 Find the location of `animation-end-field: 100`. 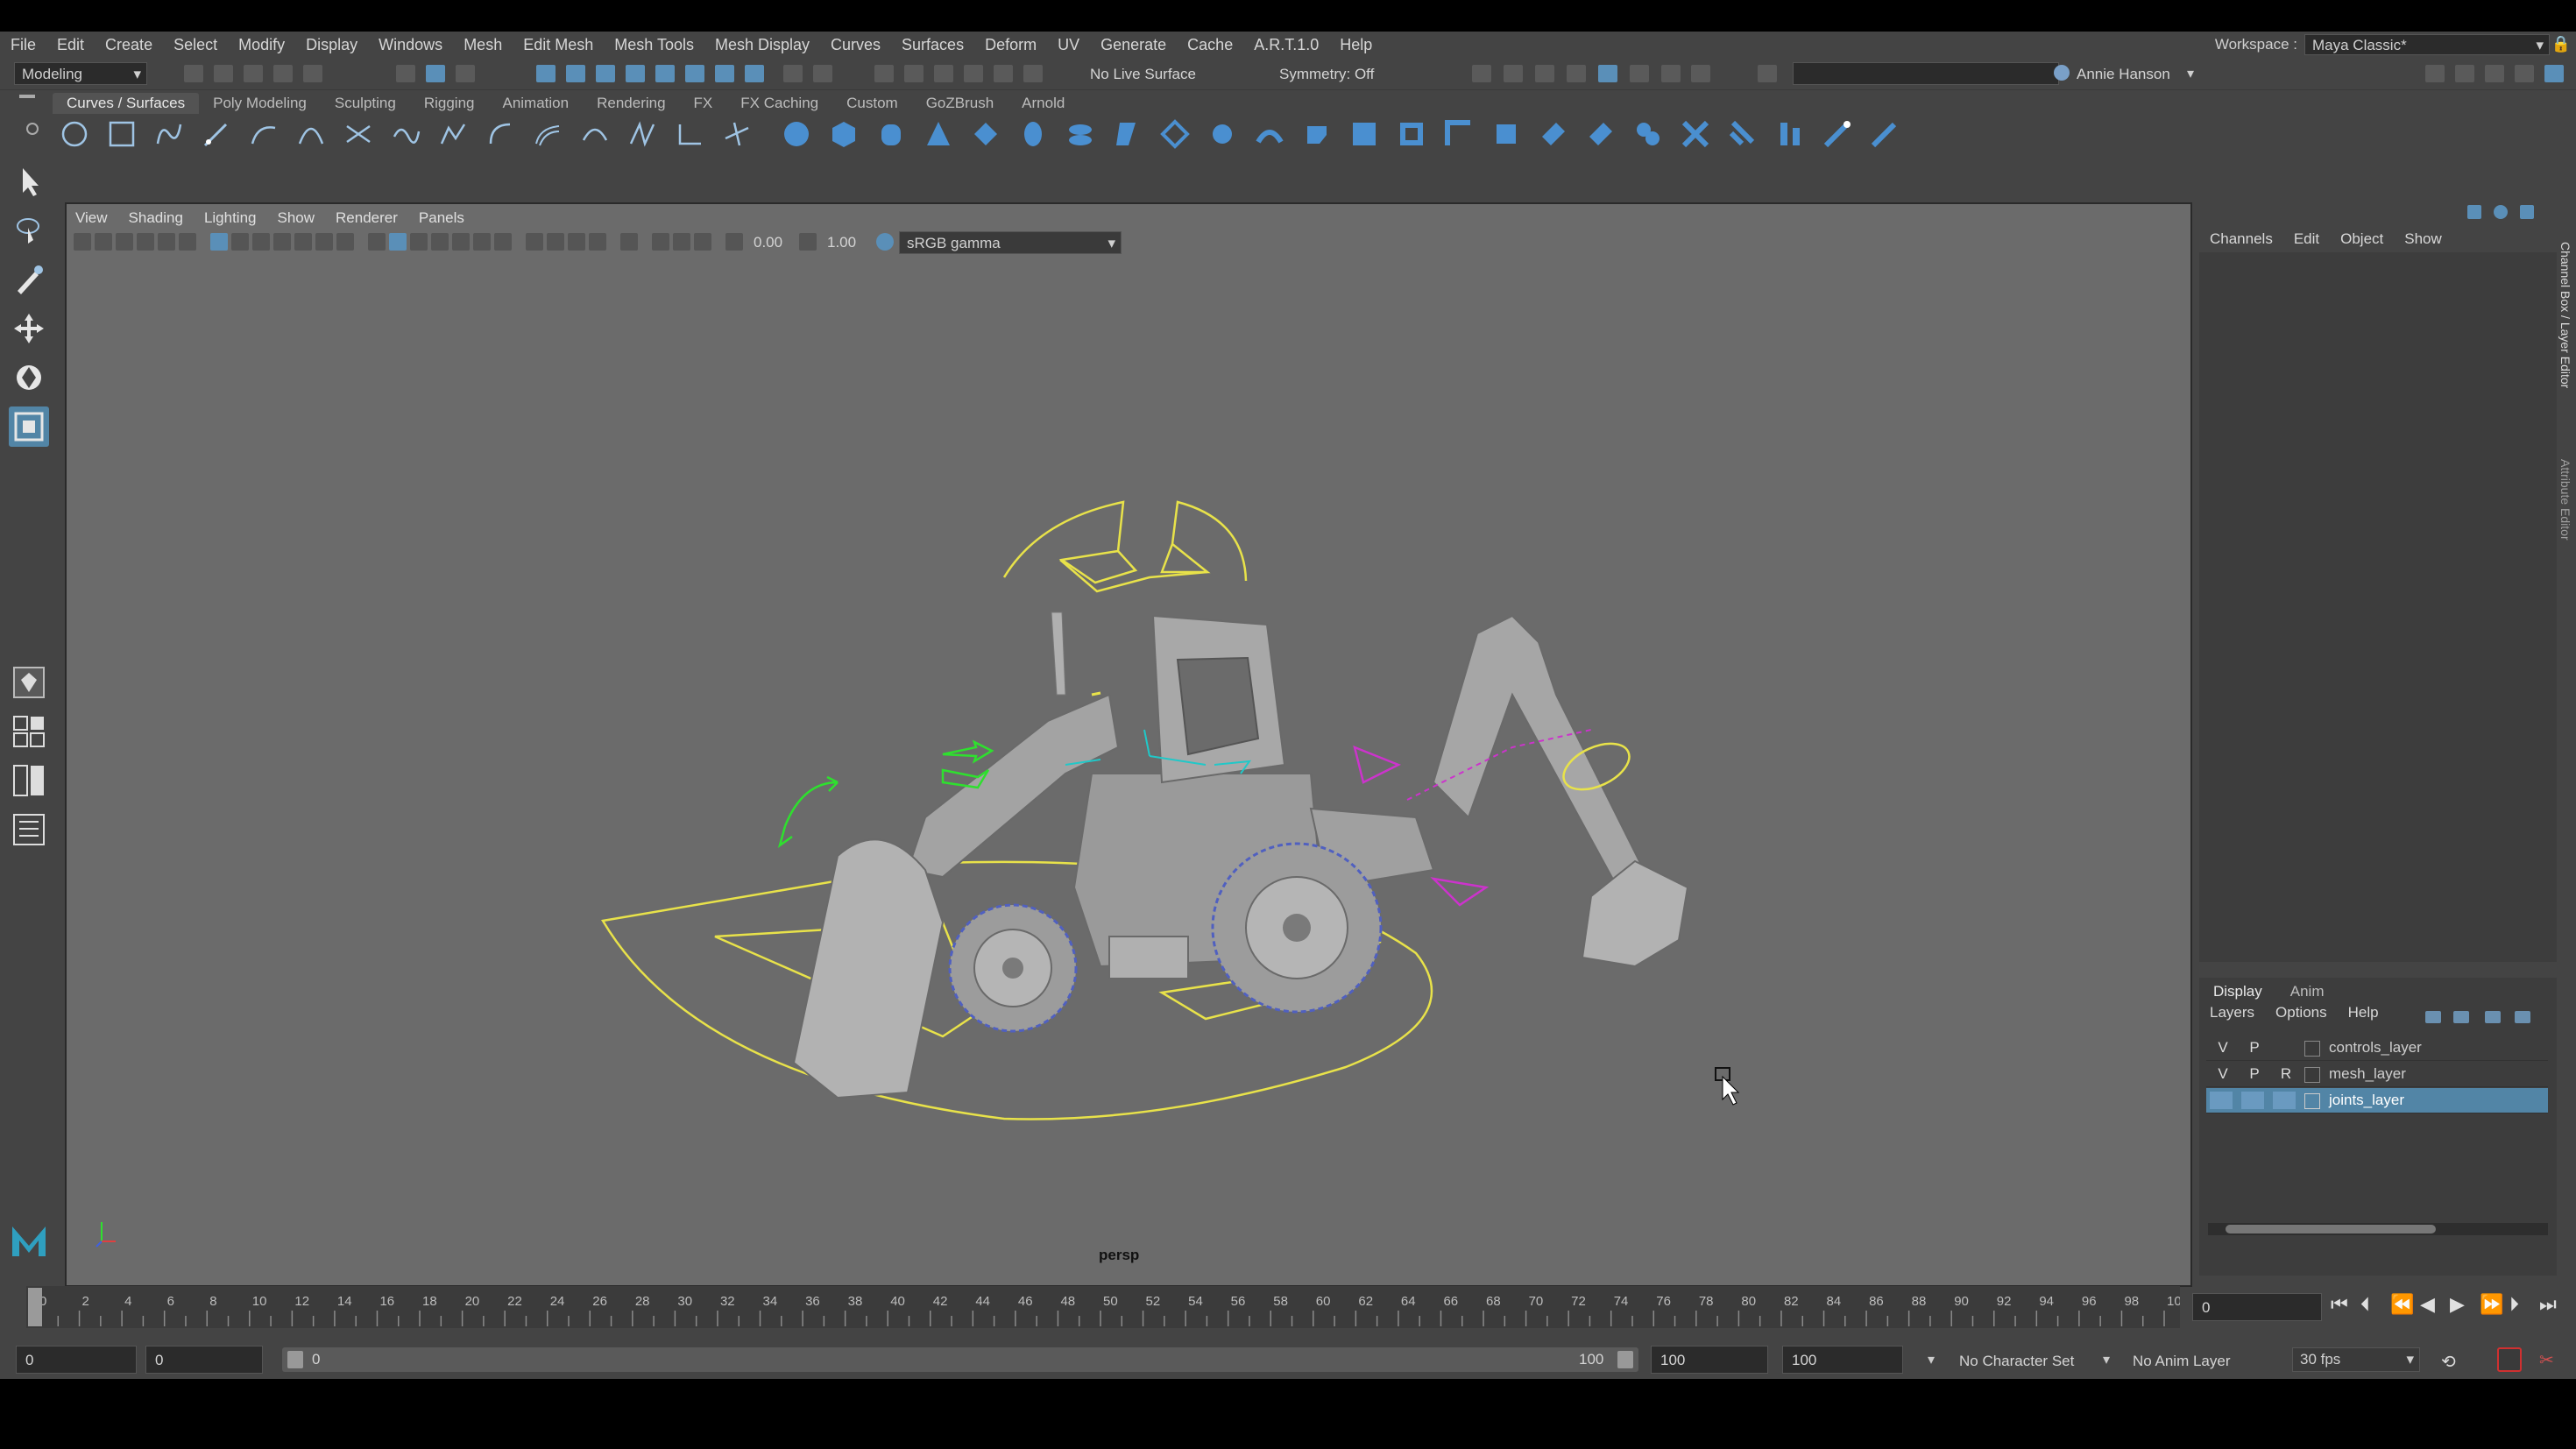

animation-end-field: 100 is located at coordinates (1842, 1360).